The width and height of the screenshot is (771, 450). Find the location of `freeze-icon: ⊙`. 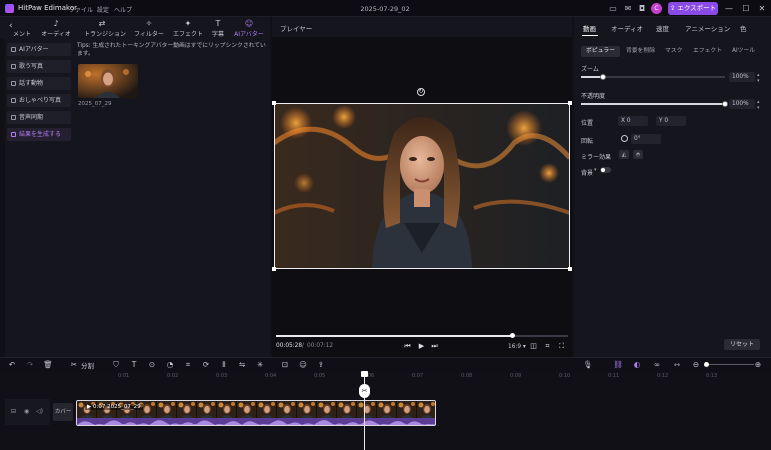

freeze-icon: ⊙ is located at coordinates (152, 364).